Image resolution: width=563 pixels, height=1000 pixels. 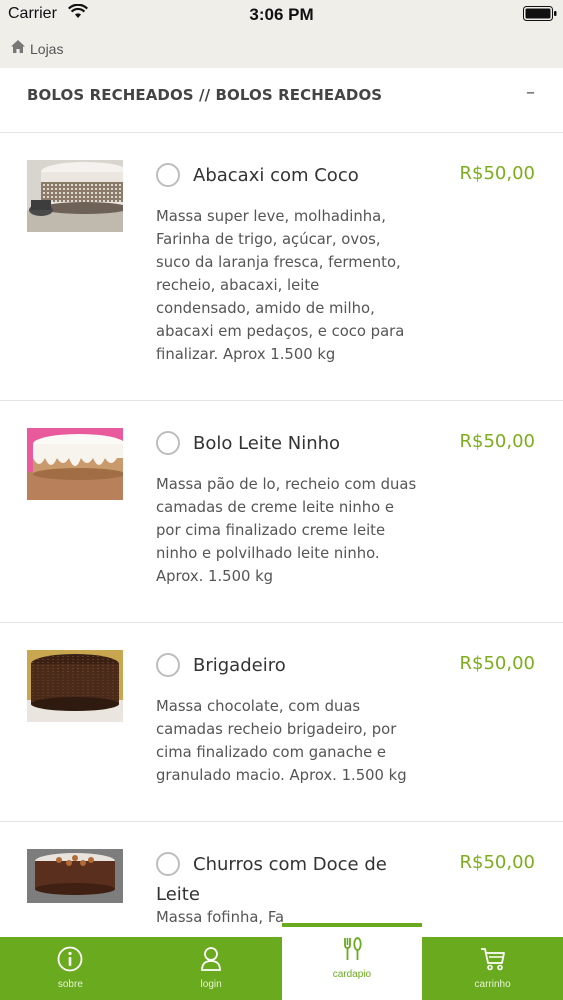 I want to click on tab-carrinho: carrinho, so click(x=492, y=968).